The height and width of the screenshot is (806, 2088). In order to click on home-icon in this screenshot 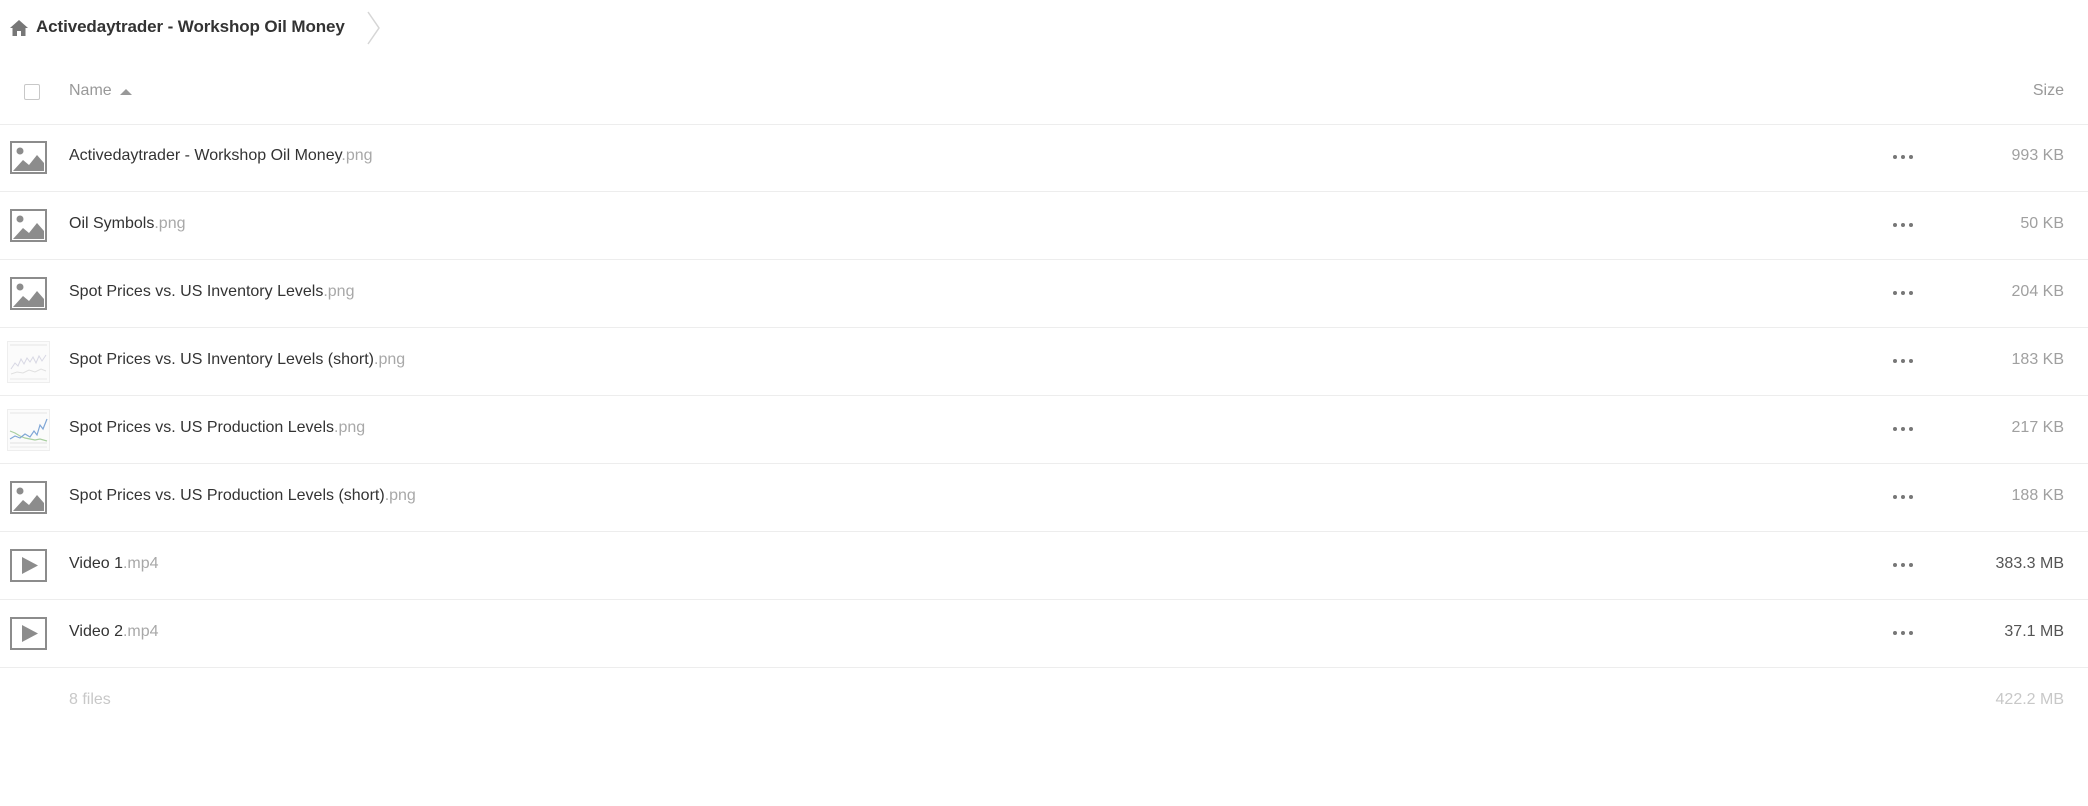, I will do `click(19, 28)`.